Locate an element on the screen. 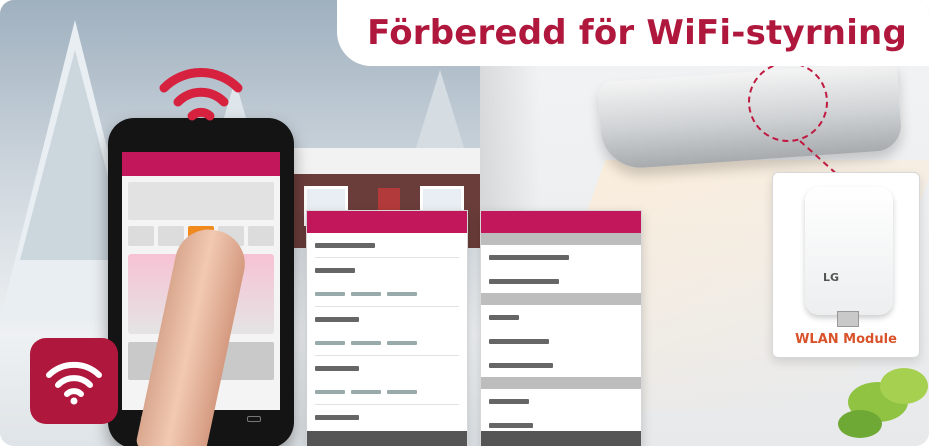 This screenshot has height=446, width=929. wlan-module-label: WLAN Module is located at coordinates (846, 339).